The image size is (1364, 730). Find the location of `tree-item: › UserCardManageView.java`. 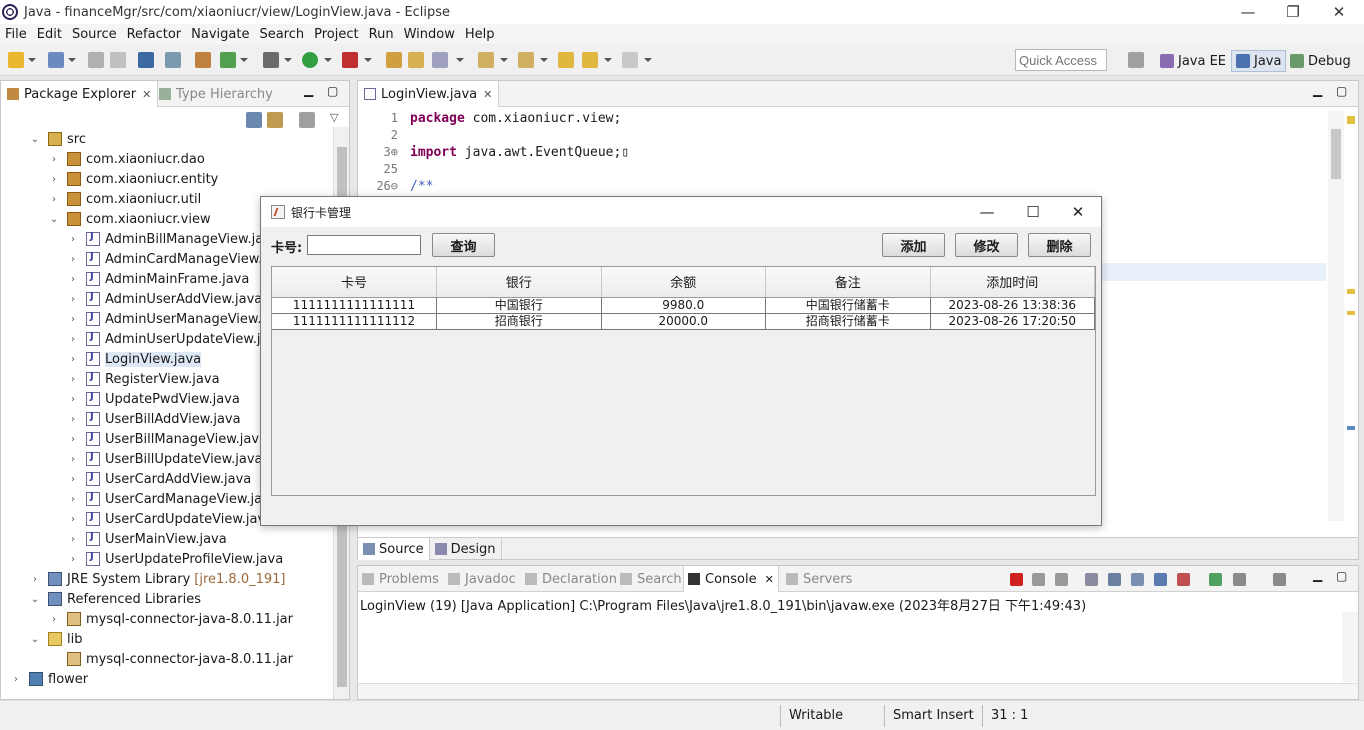

tree-item: › UserCardManageView.java is located at coordinates (173, 499).